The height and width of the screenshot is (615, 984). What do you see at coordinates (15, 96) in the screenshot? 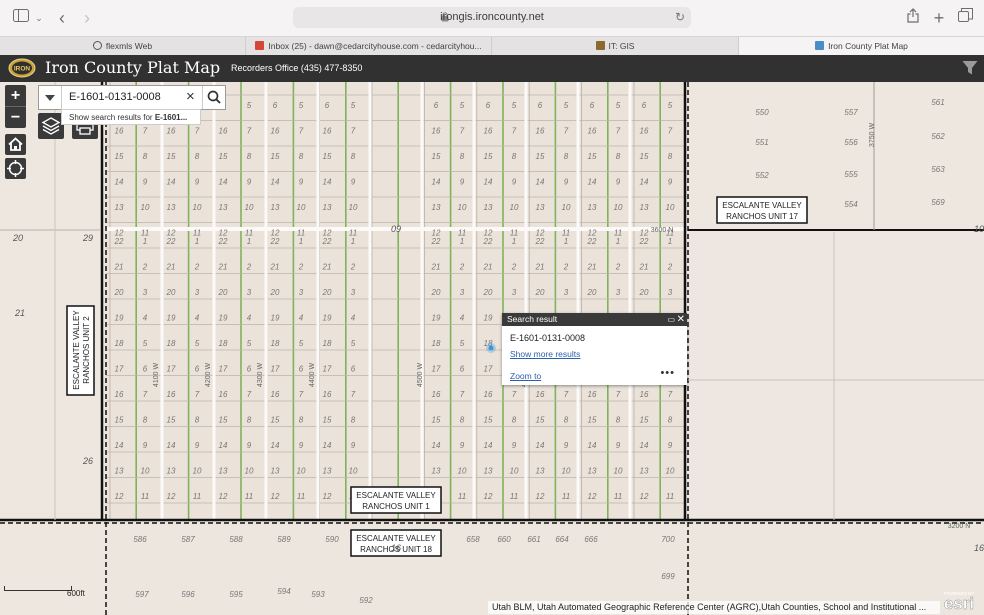
I see `zoom-in-button: +` at bounding box center [15, 96].